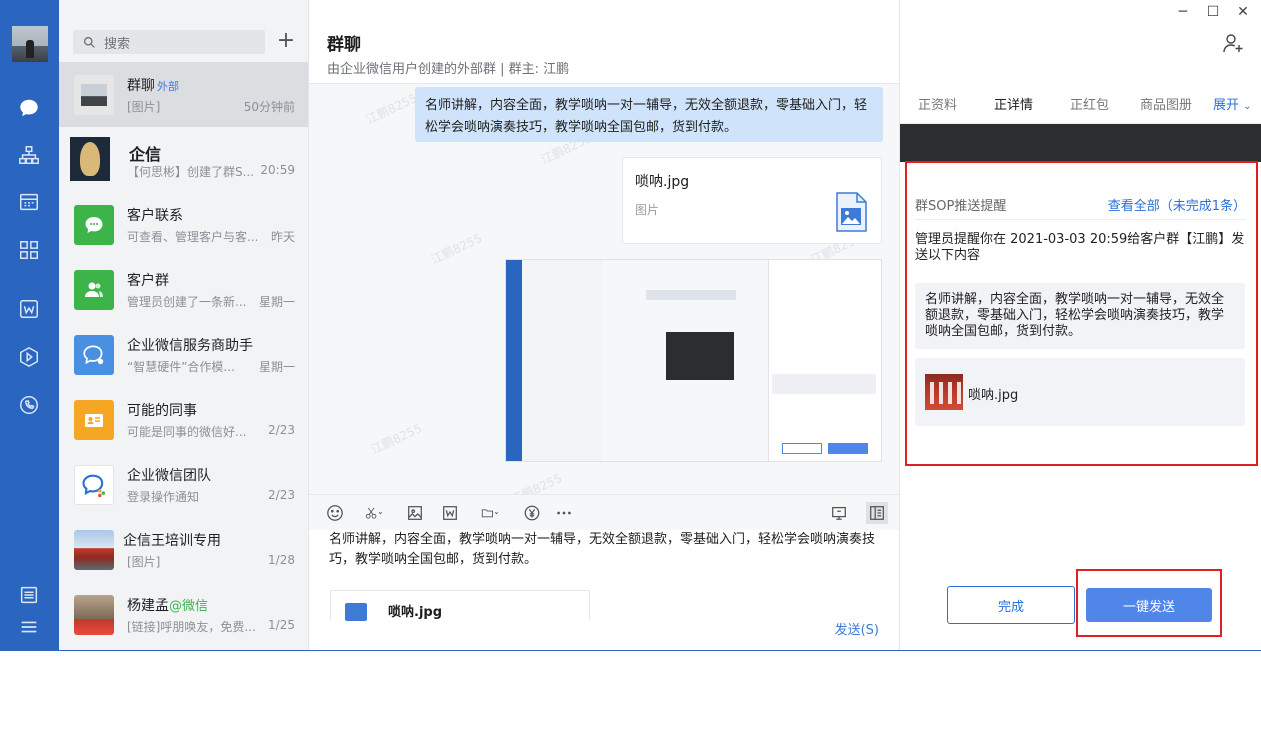  I want to click on conversation-name: 群聊, so click(141, 86).